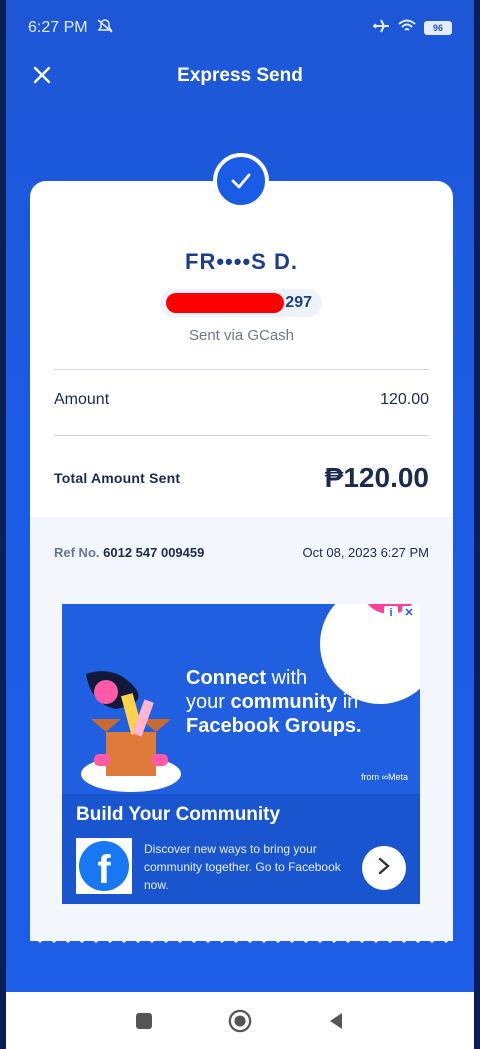 The image size is (480, 1049). Describe the element at coordinates (241, 936) in the screenshot. I see `receipt-torn-edge` at that location.